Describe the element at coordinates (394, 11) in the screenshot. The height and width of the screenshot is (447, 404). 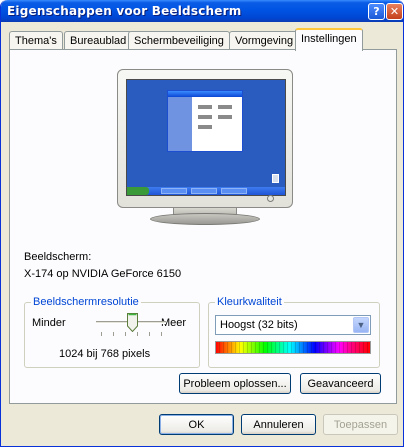
I see `close-button: ✕` at that location.